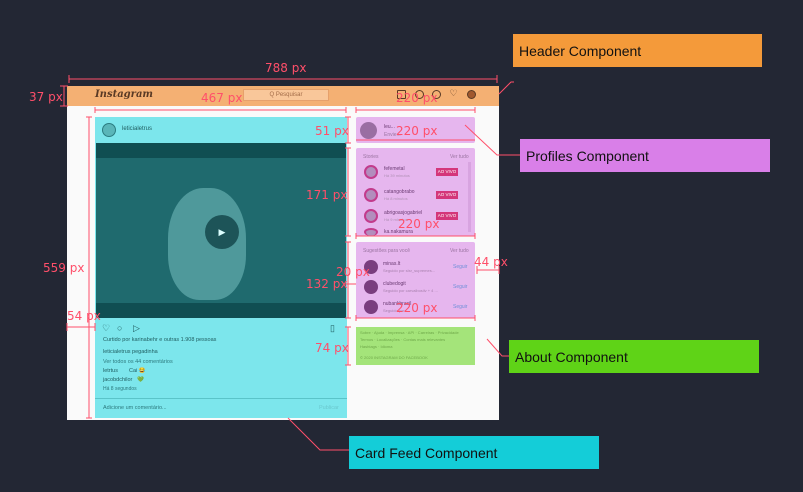 This screenshot has width=803, height=492. What do you see at coordinates (634, 356) in the screenshot?
I see `about-component-callout: About Component` at bounding box center [634, 356].